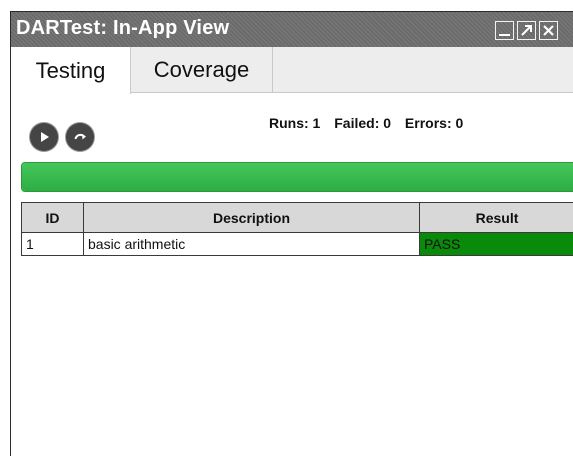 Image resolution: width=573 pixels, height=456 pixels. I want to click on window-title: DARTest: In-App View, so click(123, 28).